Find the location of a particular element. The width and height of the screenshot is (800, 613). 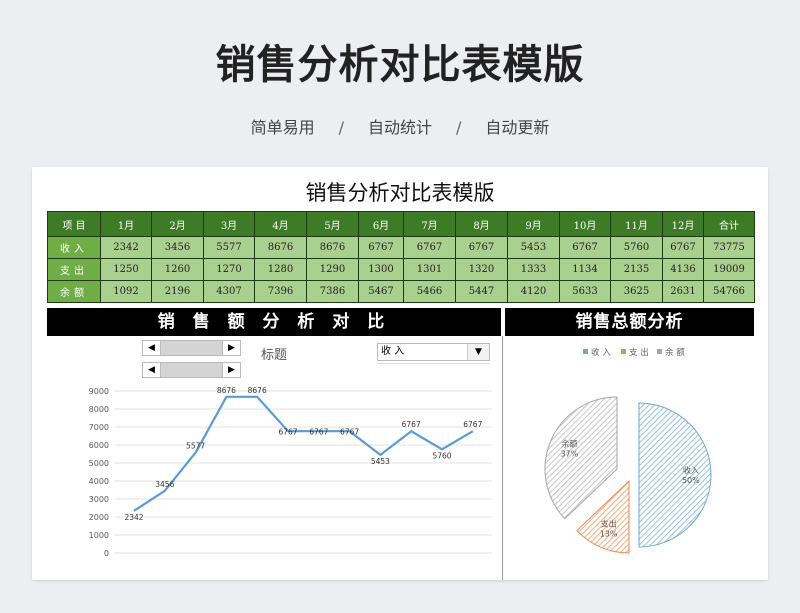

table-cell: 1320 is located at coordinates (481, 269).